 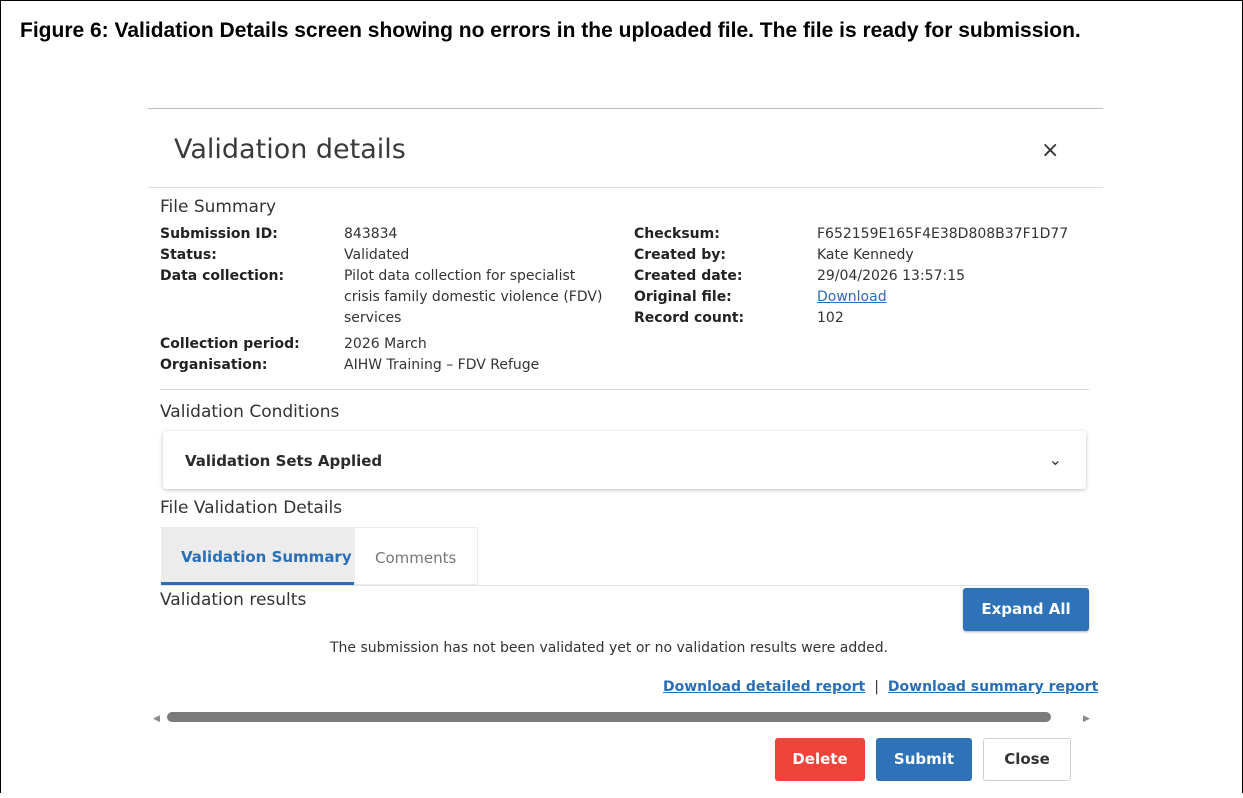 I want to click on validation-conditions-heading: Validation Conditions, so click(x=250, y=412).